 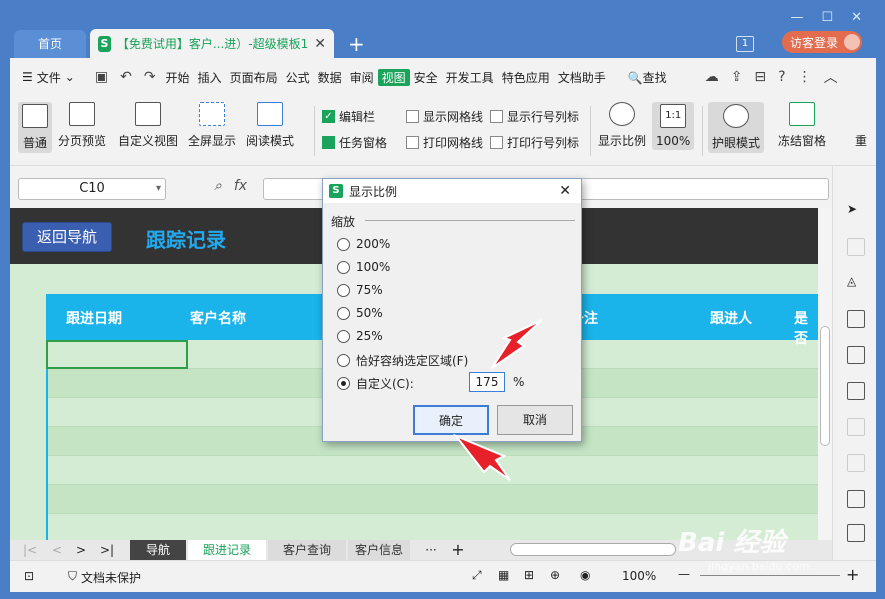 I want to click on fullscreen-button: 全屏显示, so click(x=212, y=125).